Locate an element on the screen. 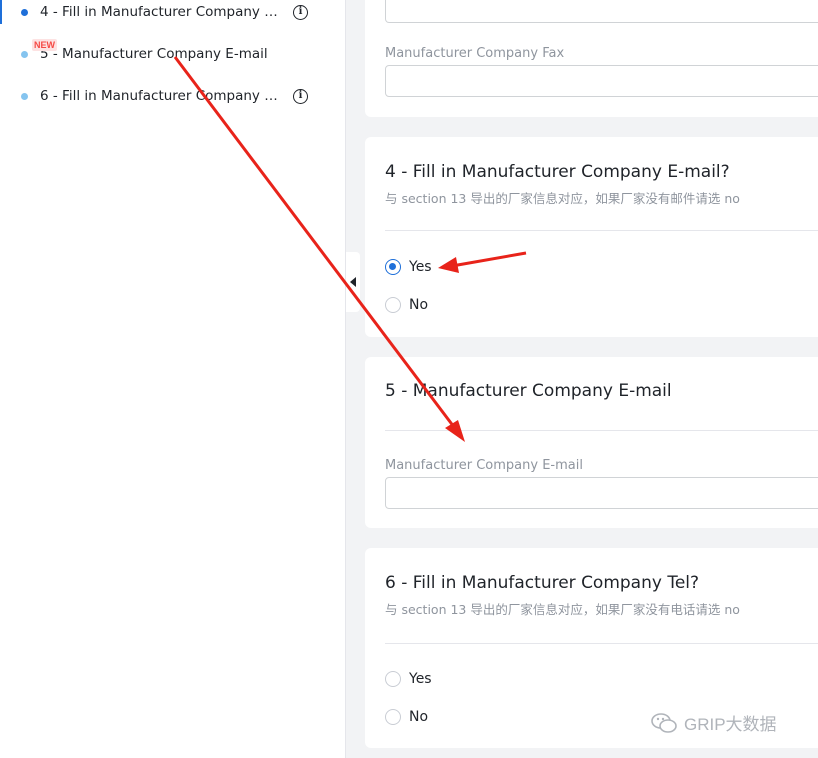 The image size is (818, 758). caret-left-icon is located at coordinates (353, 282).